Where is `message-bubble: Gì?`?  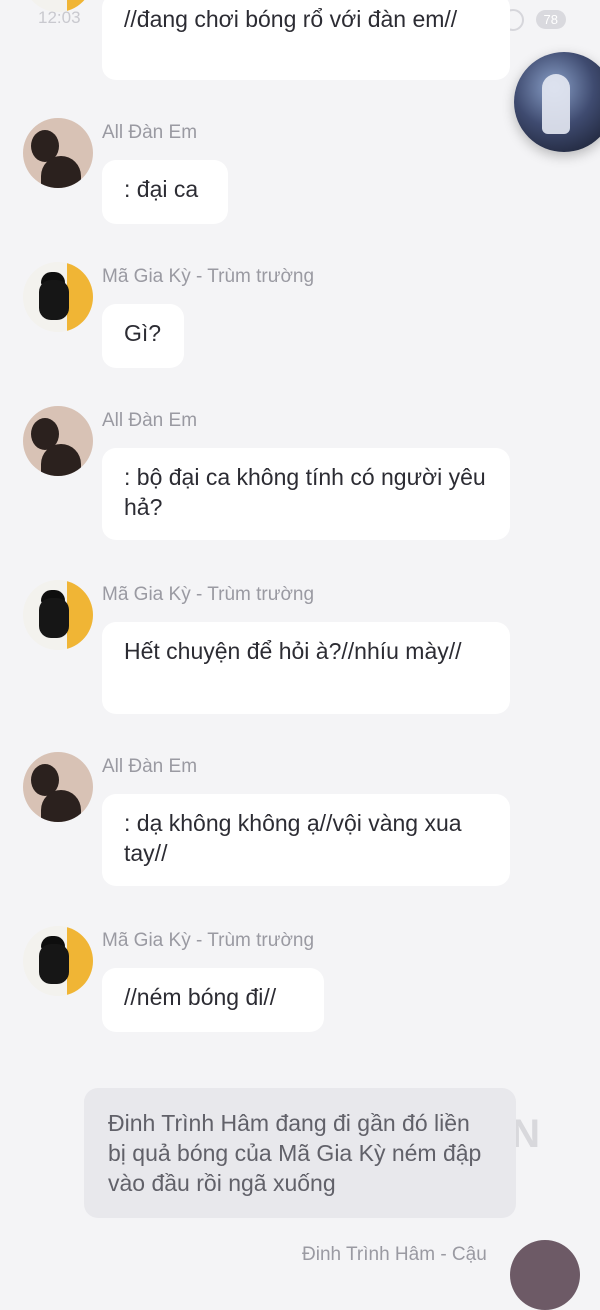 message-bubble: Gì? is located at coordinates (143, 336).